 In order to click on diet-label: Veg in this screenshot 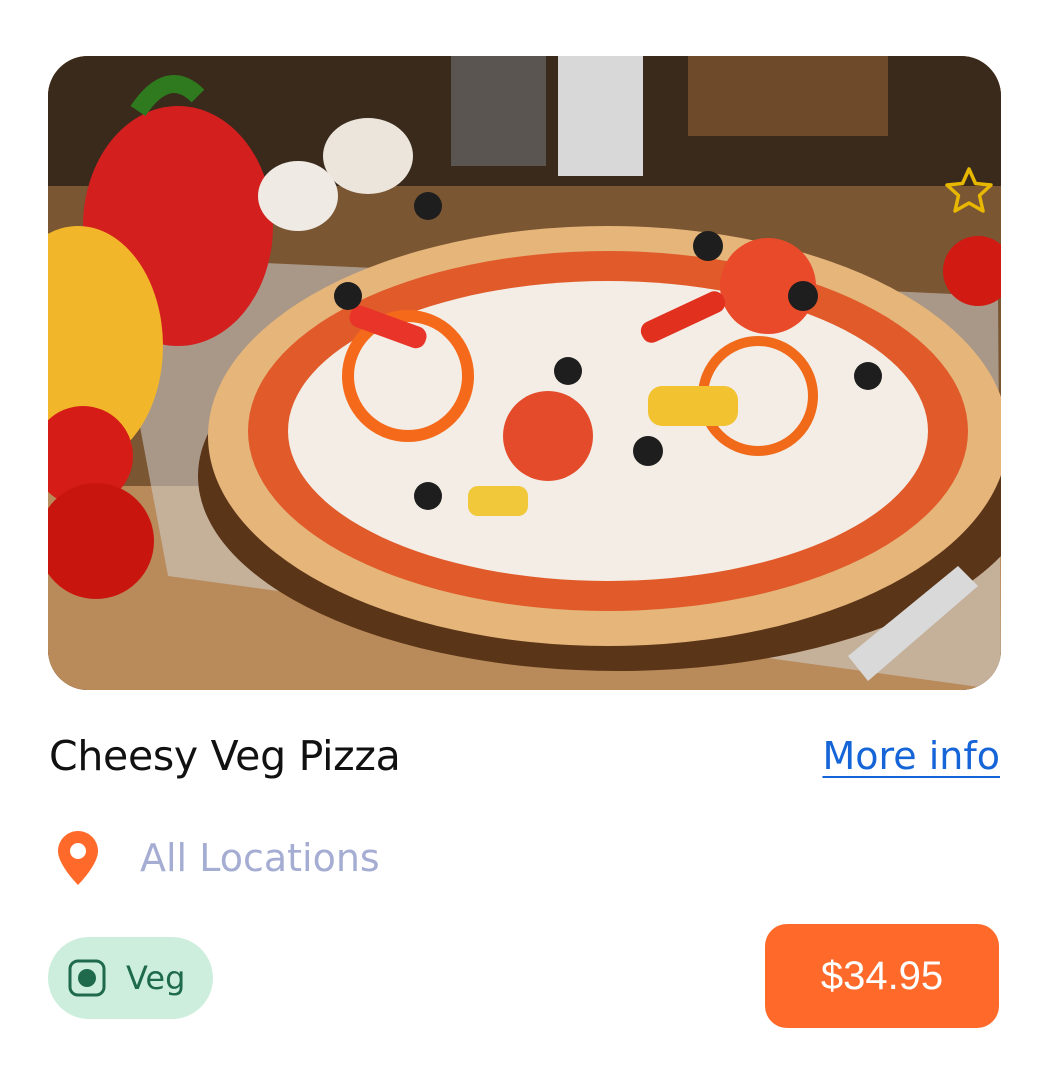, I will do `click(156, 978)`.